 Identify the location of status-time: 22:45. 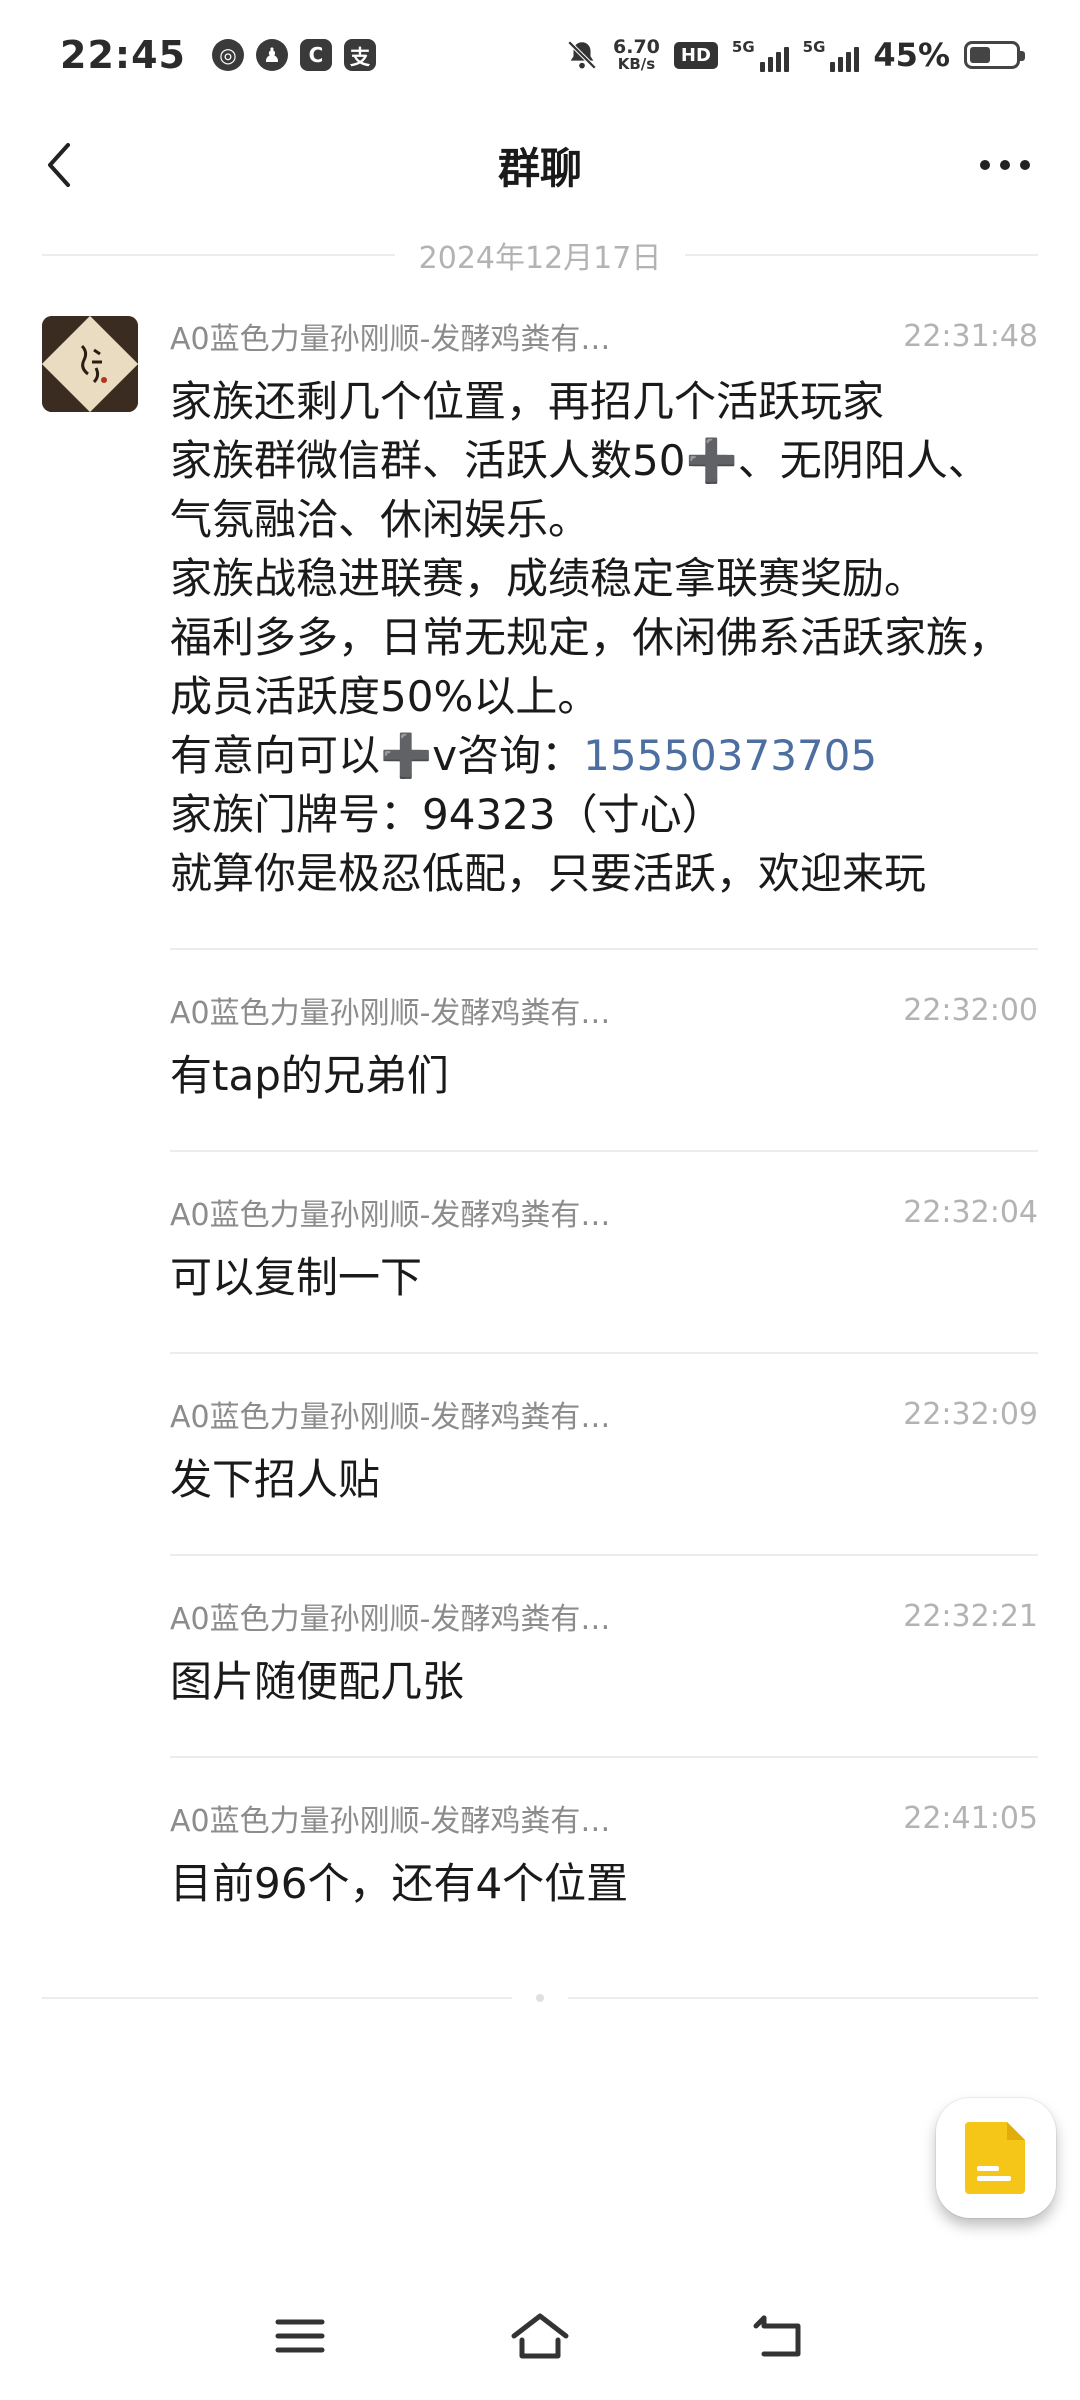
(123, 55).